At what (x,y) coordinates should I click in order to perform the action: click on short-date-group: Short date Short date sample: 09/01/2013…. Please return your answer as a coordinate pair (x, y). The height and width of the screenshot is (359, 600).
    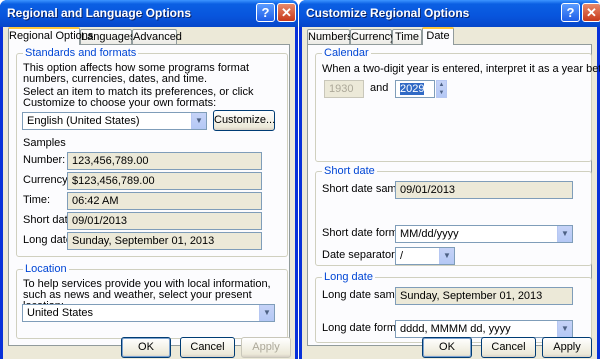
    Looking at the image, I should click on (453, 215).